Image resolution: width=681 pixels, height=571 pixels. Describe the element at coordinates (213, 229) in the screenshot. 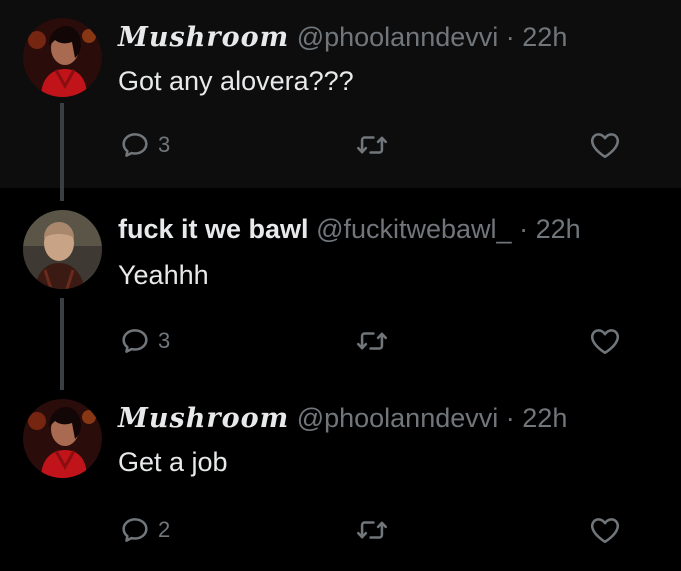

I see `display-name: fuck it we bawl` at that location.